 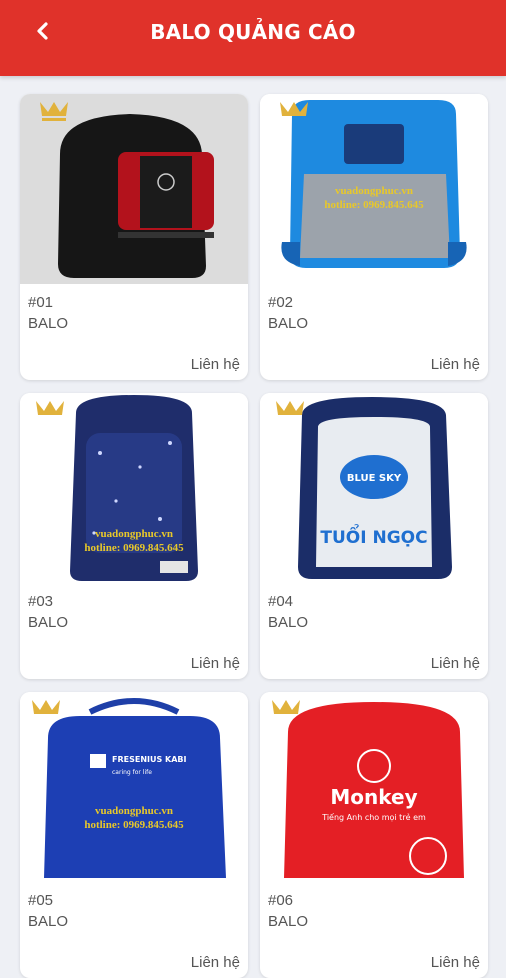 I want to click on product-code: #03, so click(x=41, y=601).